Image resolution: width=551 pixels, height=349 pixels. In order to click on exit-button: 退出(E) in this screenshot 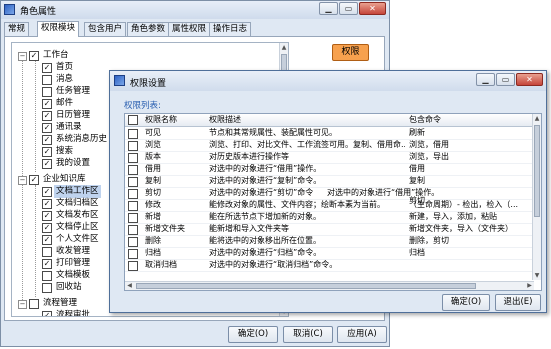, I will do `click(518, 302)`.